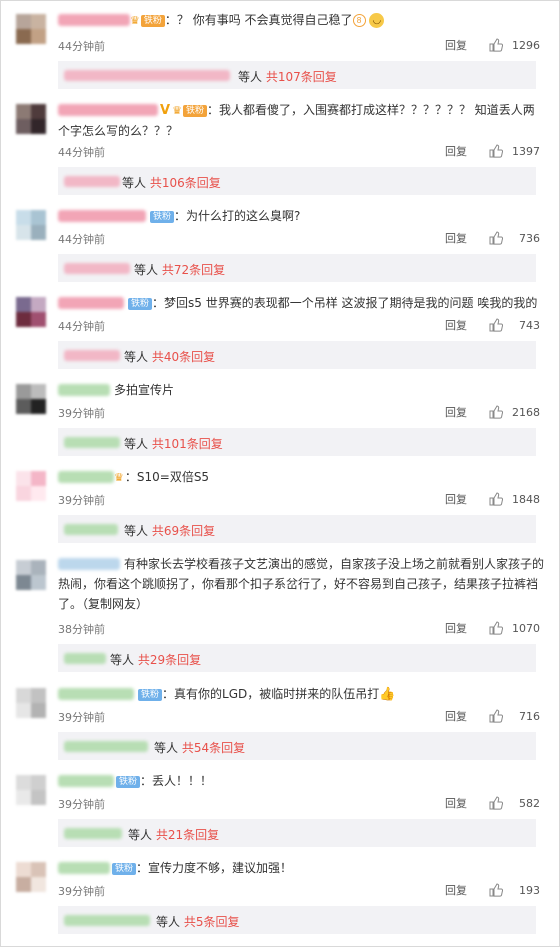 This screenshot has height=947, width=560. Describe the element at coordinates (297, 746) in the screenshot. I see `reply-summary: 等人 共54条回复` at that location.